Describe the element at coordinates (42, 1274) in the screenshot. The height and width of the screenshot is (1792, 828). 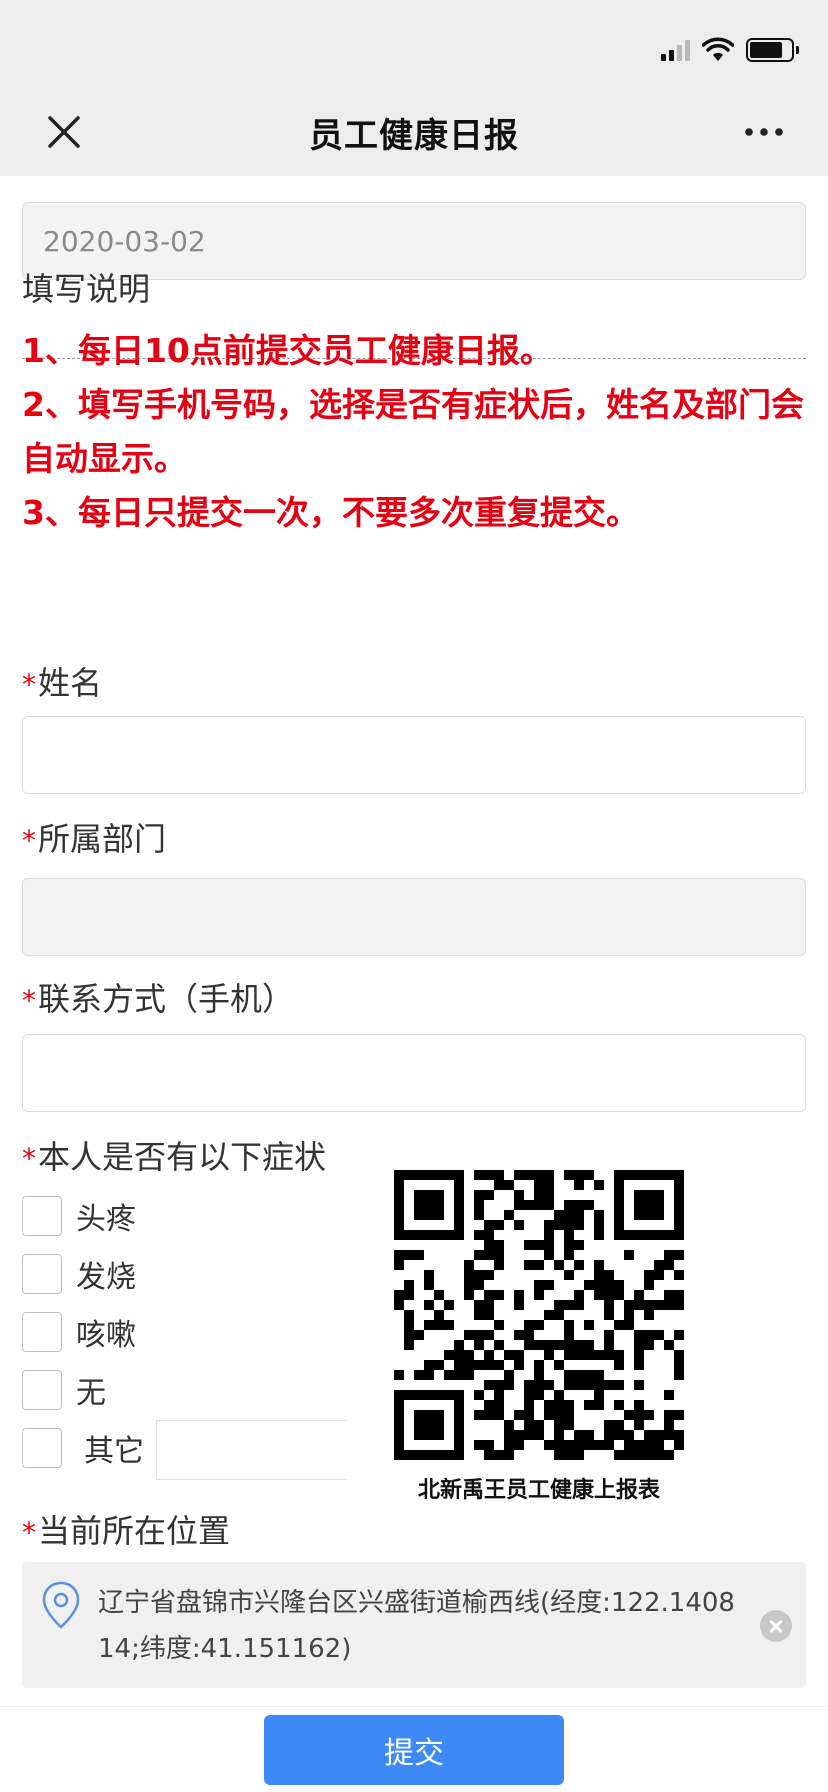
I see `checkbox-fever` at that location.